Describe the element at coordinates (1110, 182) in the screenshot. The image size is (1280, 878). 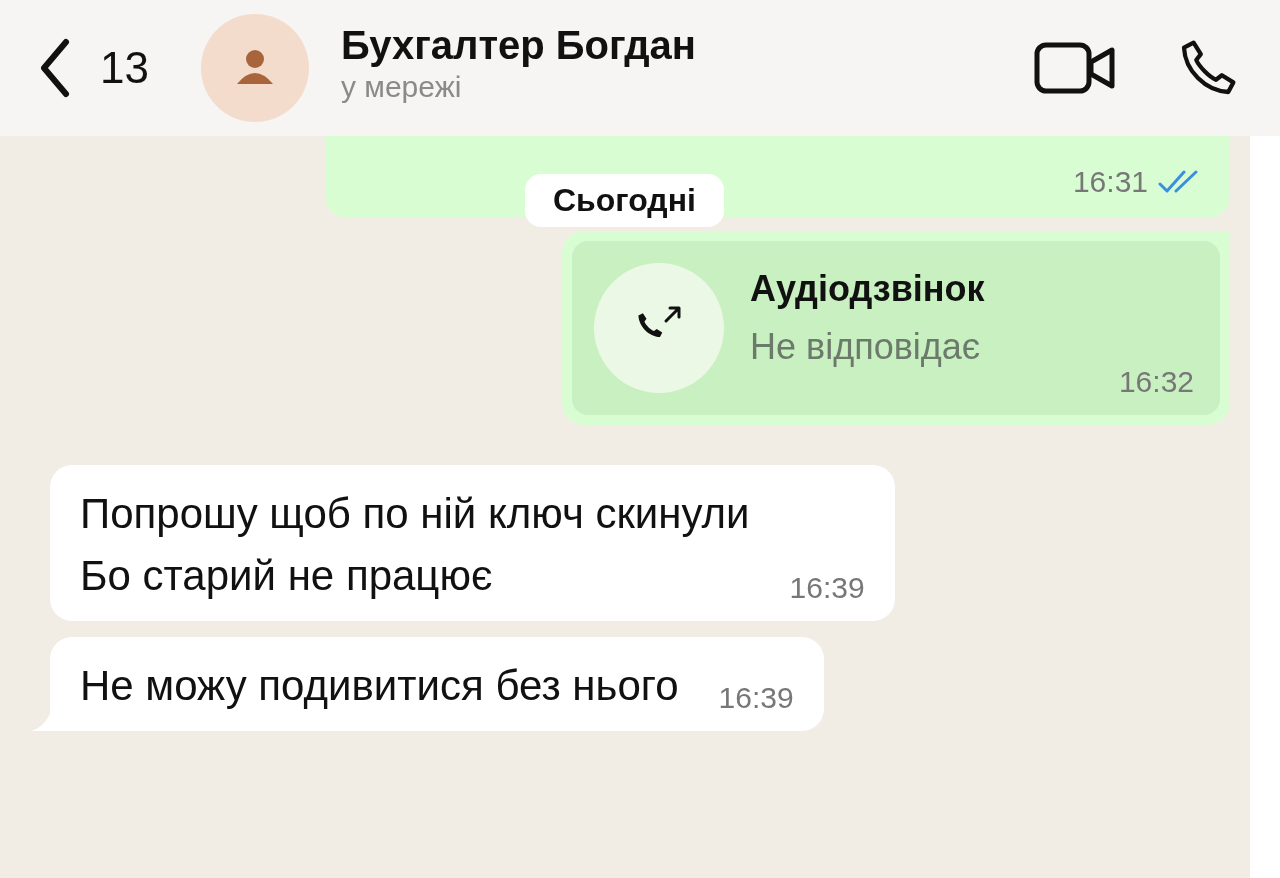
I see `message-time: 16:31` at that location.